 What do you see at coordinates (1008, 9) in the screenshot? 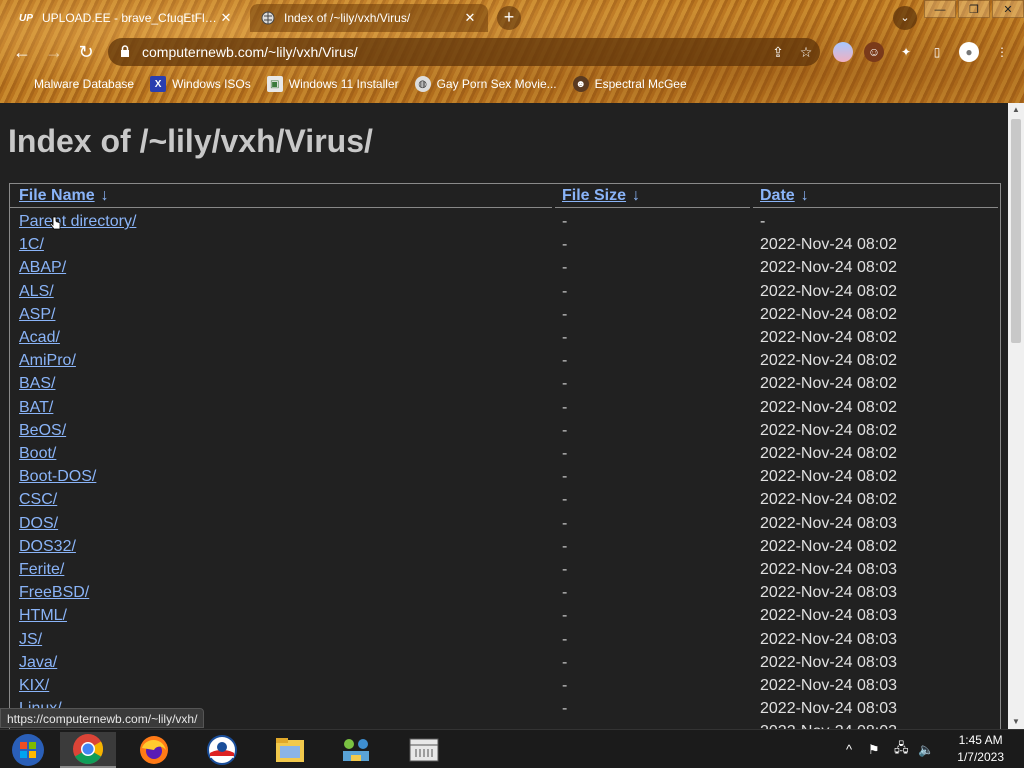
I see `close-window-button: ✕` at bounding box center [1008, 9].